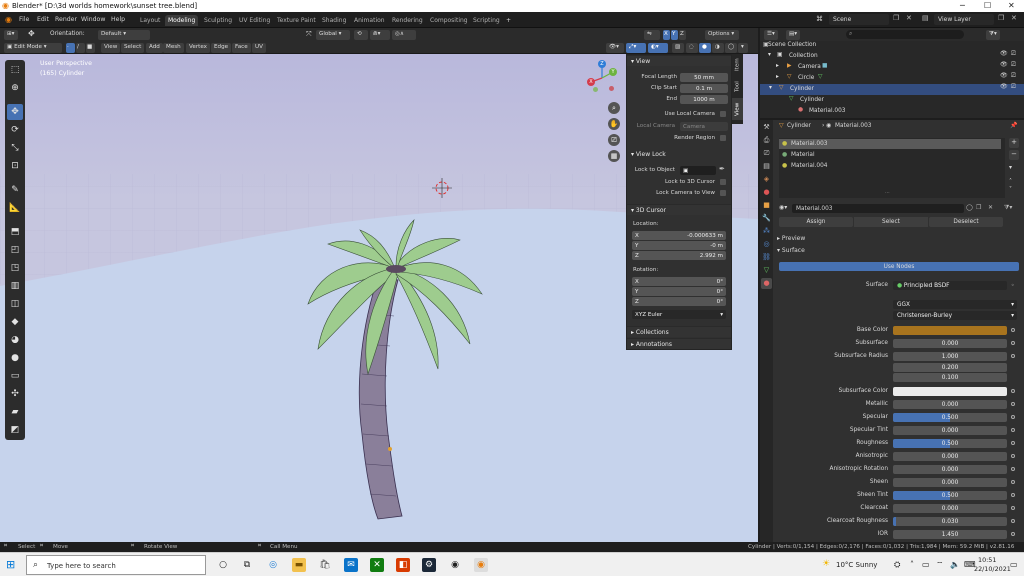 The height and width of the screenshot is (576, 1024). I want to click on tab-texture-paint: Texture Paint, so click(296, 20).